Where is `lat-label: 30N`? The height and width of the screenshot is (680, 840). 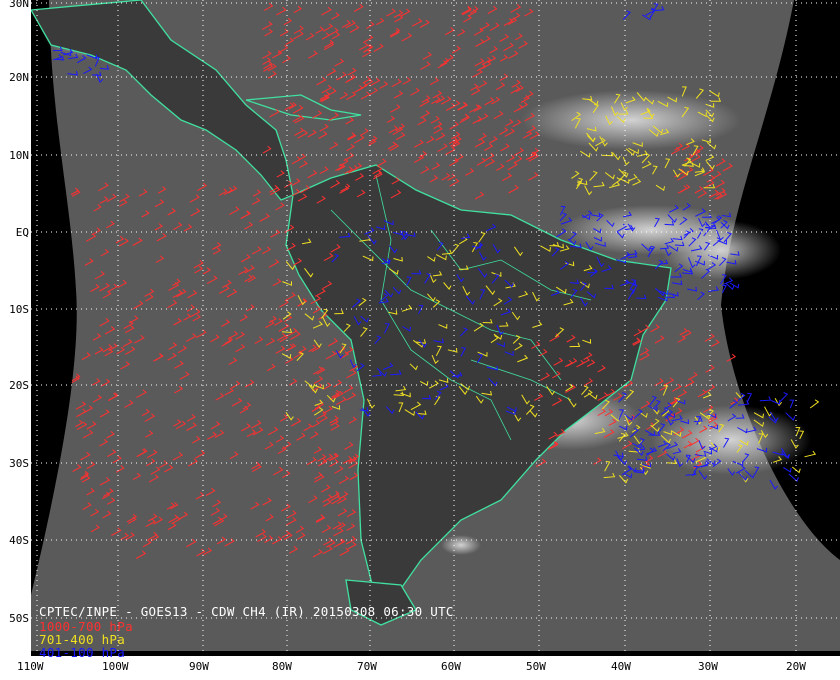
lat-label: 30N is located at coordinates (19, 5).